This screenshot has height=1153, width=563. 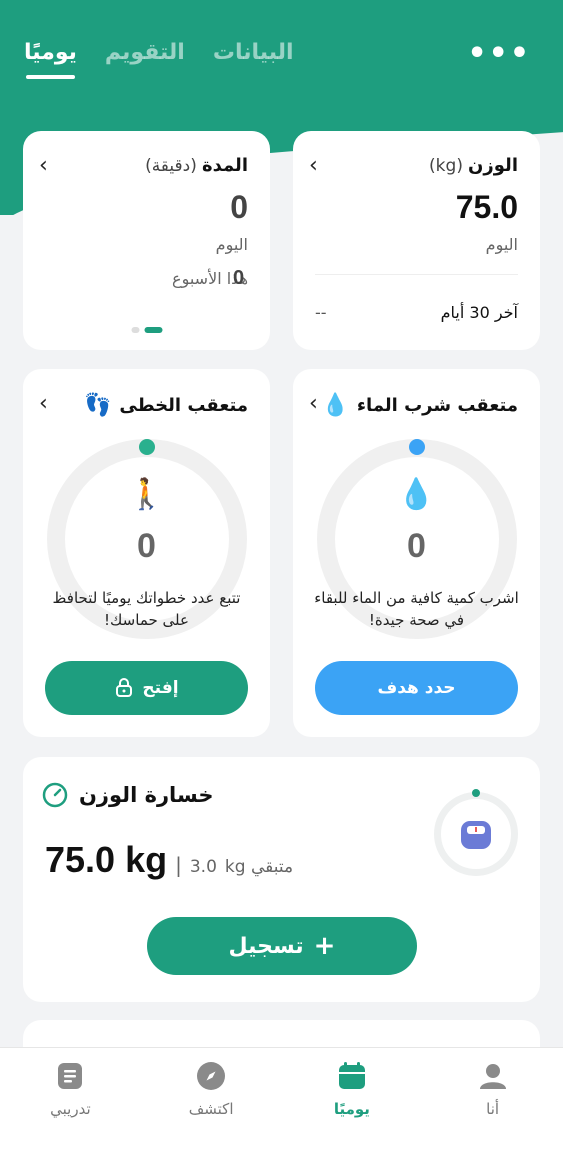 What do you see at coordinates (211, 1076) in the screenshot?
I see `compass-icon` at bounding box center [211, 1076].